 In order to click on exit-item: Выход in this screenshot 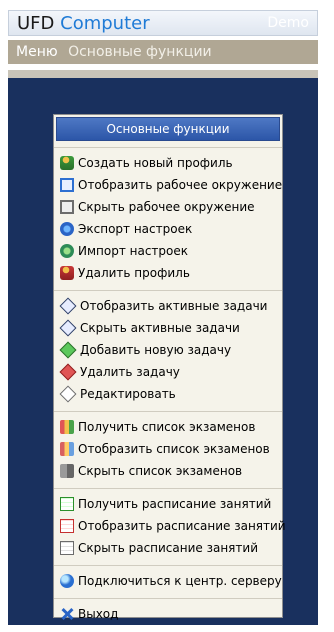, I will do `click(168, 614)`.